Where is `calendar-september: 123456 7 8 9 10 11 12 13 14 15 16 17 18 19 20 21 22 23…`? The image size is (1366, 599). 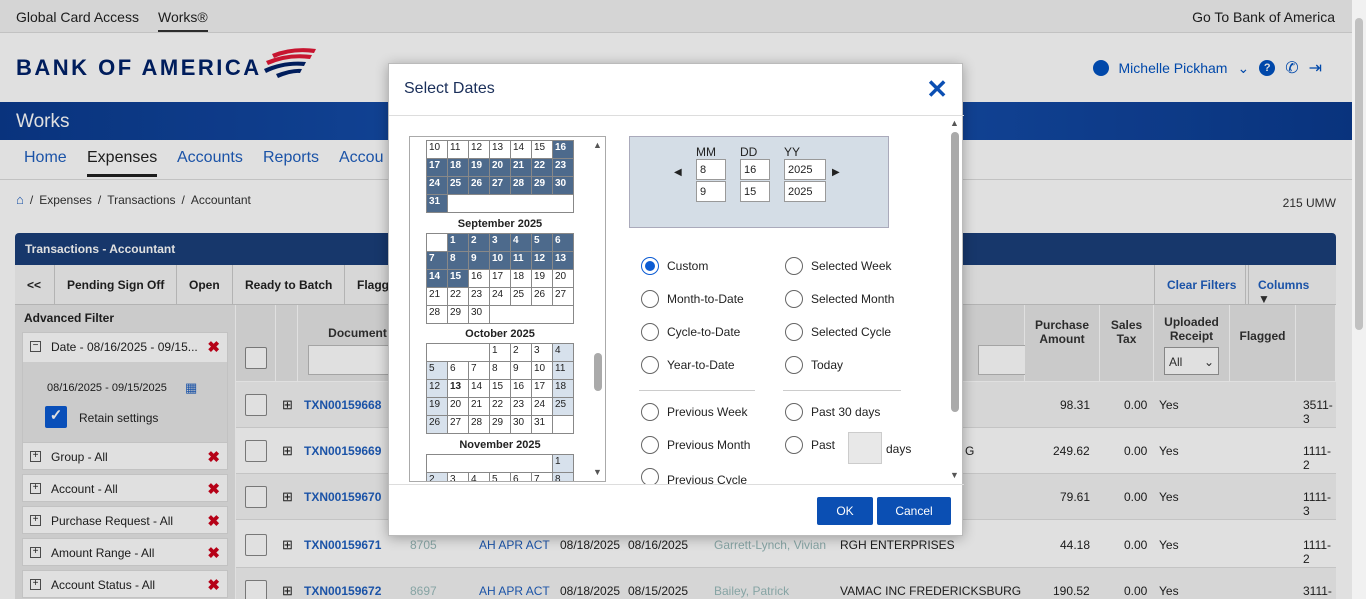 calendar-september: 123456 7 8 9 10 11 12 13 14 15 16 17 18 19 20 21 22 23… is located at coordinates (500, 278).